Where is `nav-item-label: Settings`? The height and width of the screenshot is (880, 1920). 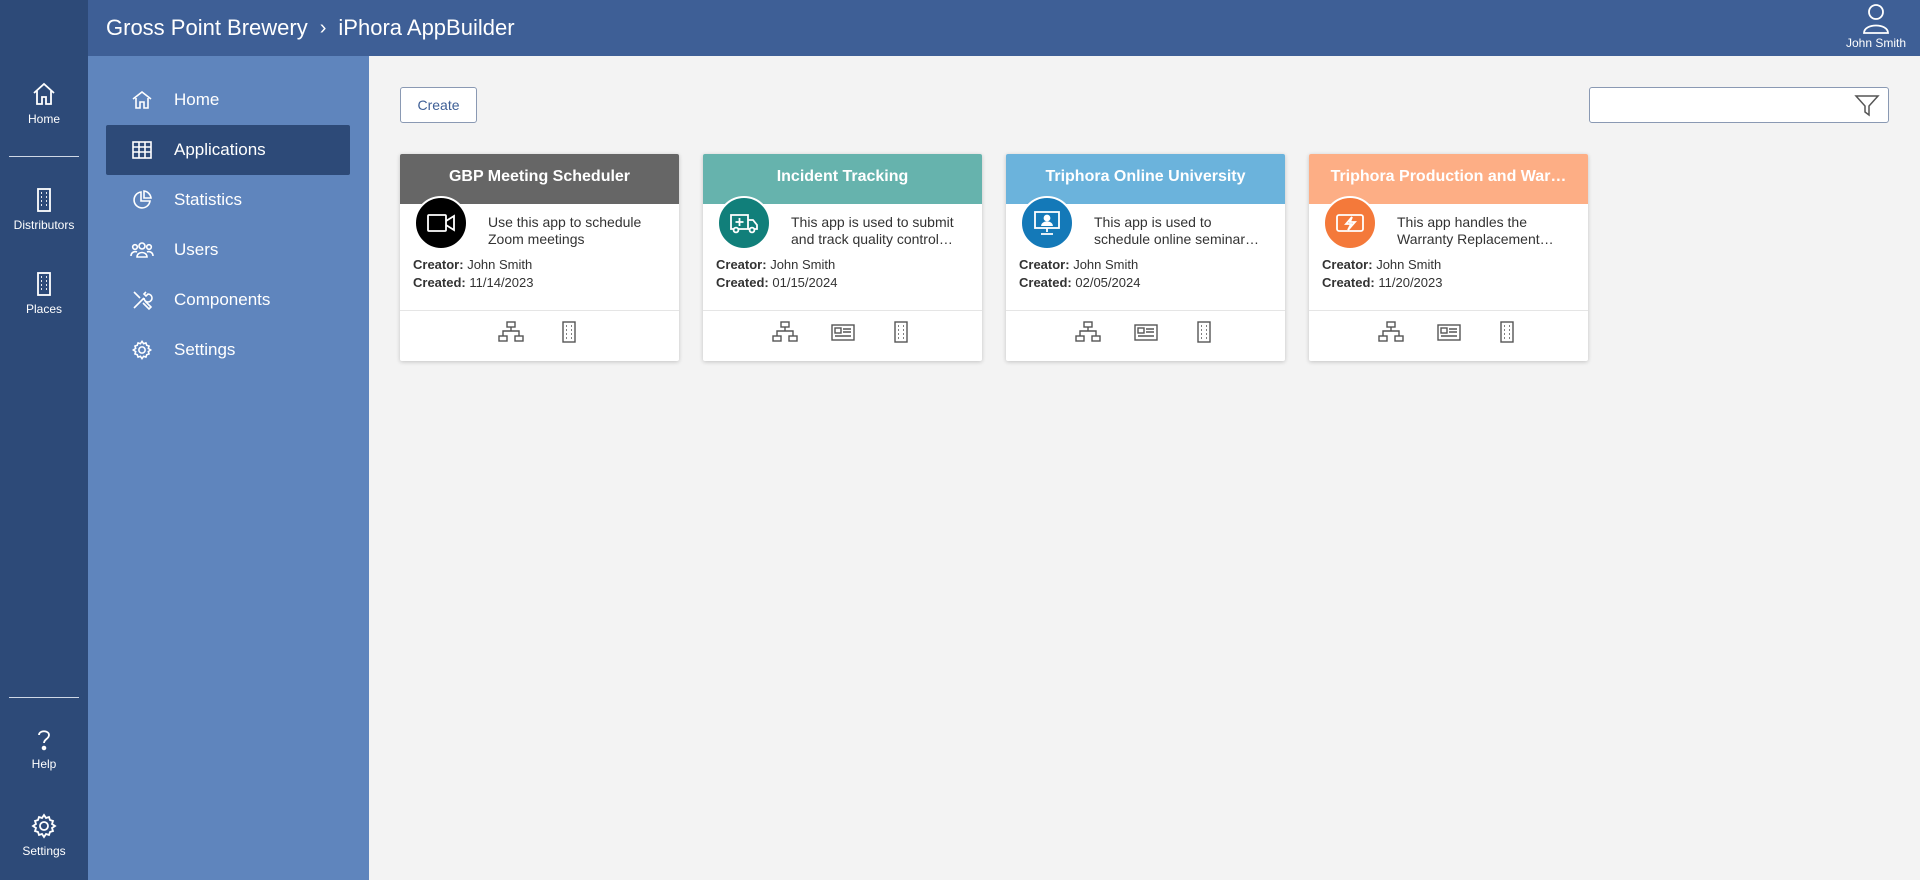
nav-item-label: Settings is located at coordinates (205, 349).